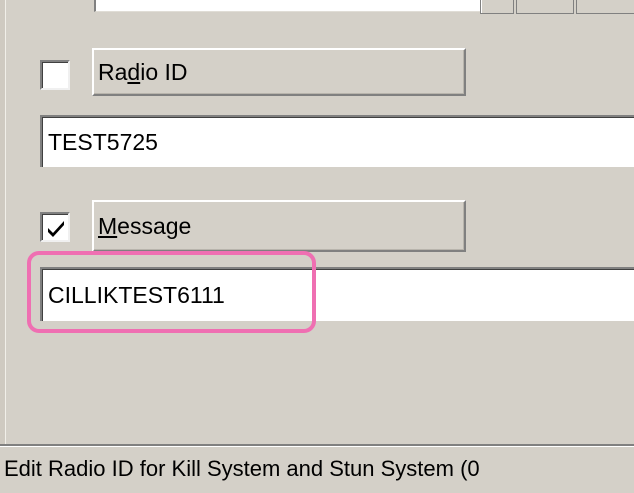 The width and height of the screenshot is (634, 493). I want to click on radio-id-checkbox, so click(55, 75).